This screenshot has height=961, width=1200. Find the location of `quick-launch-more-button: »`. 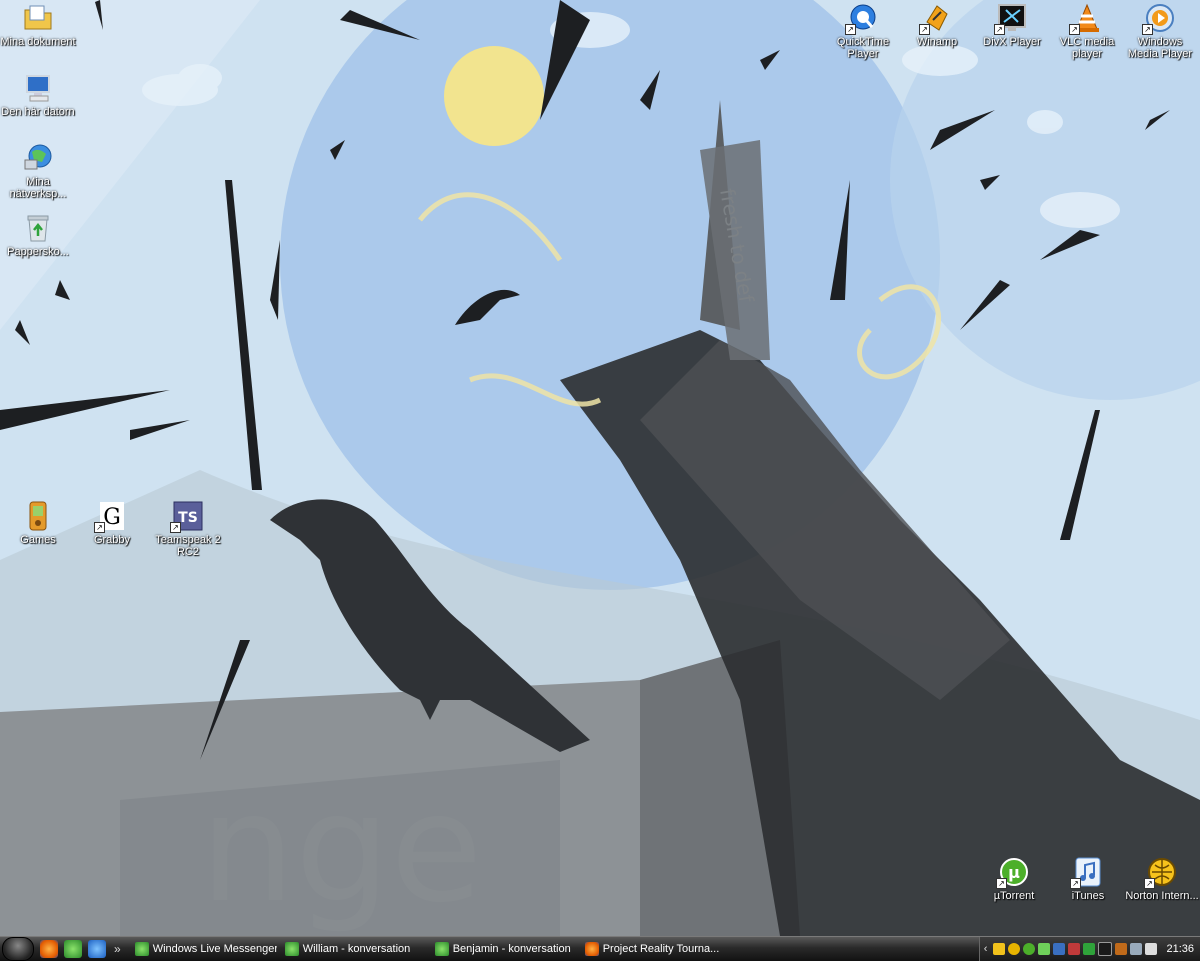

quick-launch-more-button: » is located at coordinates (117, 949).